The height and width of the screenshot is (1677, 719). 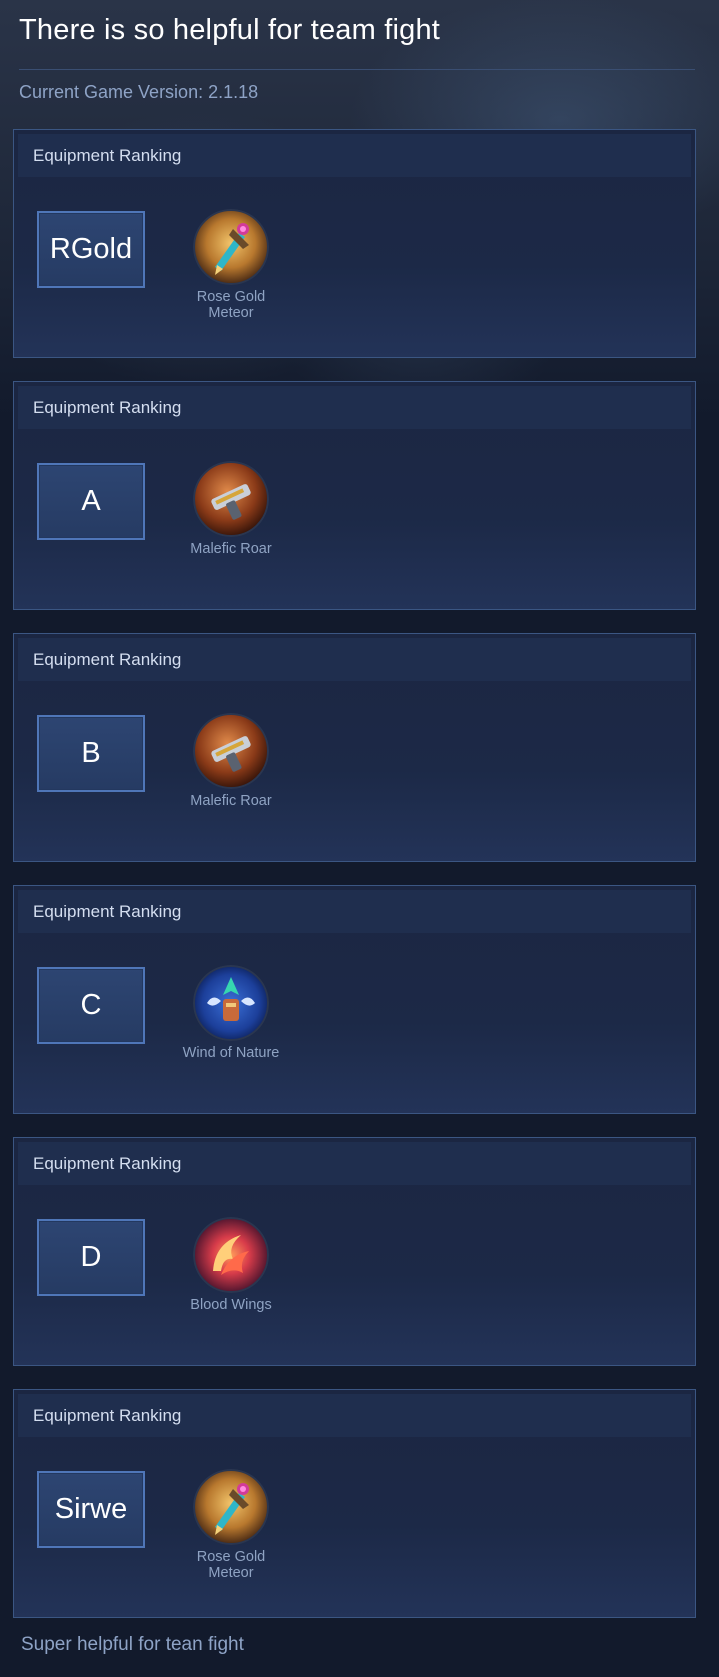 What do you see at coordinates (231, 1003) in the screenshot?
I see `wind-of-nature-icon` at bounding box center [231, 1003].